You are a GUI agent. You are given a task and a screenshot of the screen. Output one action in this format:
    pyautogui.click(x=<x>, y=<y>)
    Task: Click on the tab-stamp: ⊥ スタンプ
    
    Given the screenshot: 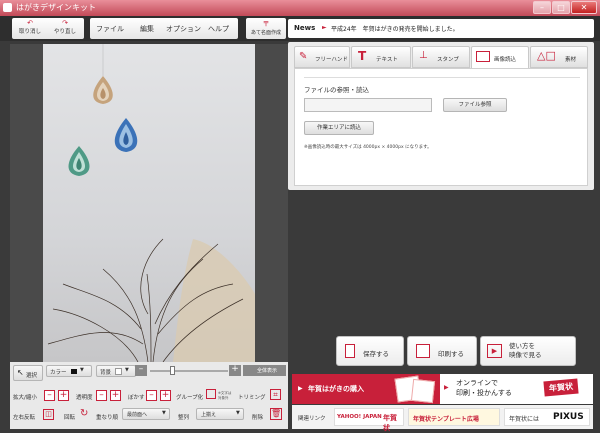 What is the action you would take?
    pyautogui.click(x=441, y=57)
    